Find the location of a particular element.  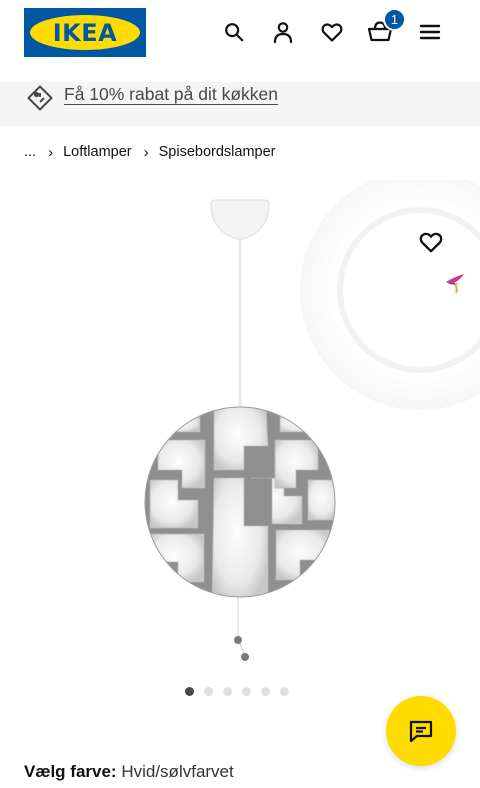

menu-button is located at coordinates (430, 32).